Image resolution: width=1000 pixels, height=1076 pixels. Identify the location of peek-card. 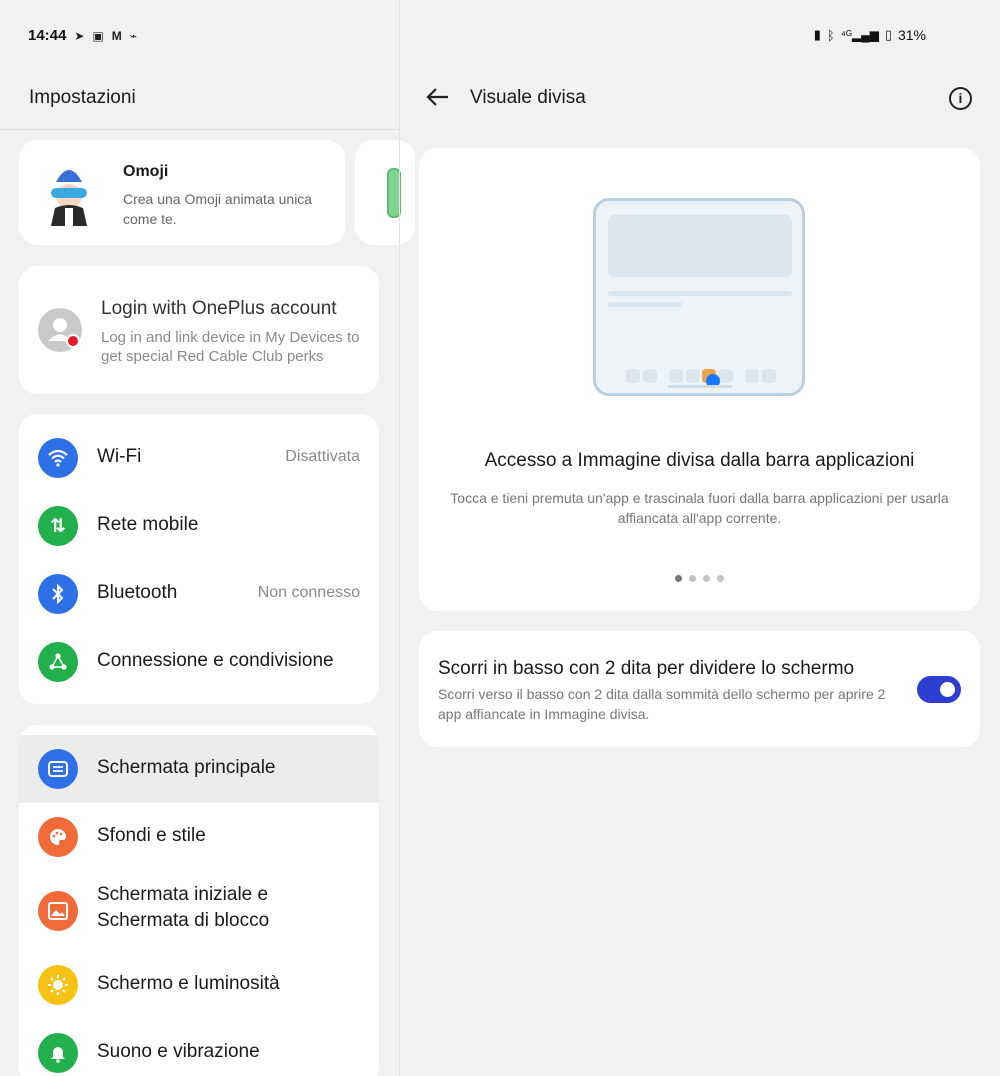
(385, 192).